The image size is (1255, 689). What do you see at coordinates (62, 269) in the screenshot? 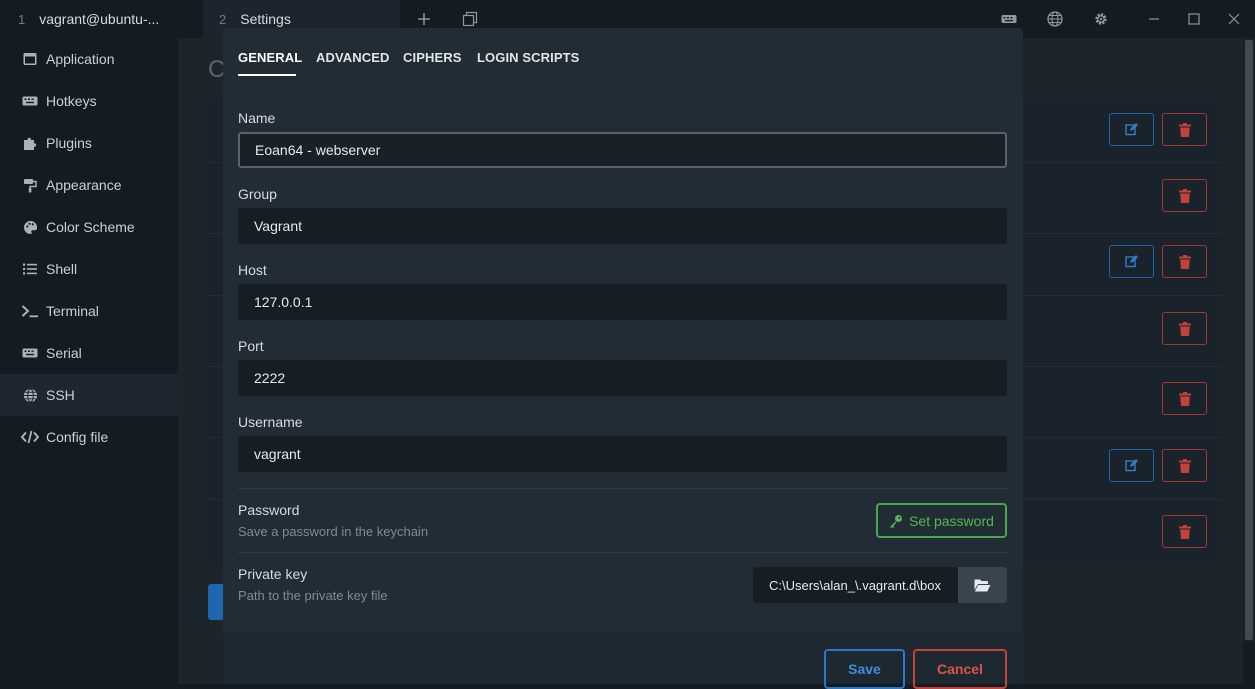
I see `sidebar-item-label: Shell` at bounding box center [62, 269].